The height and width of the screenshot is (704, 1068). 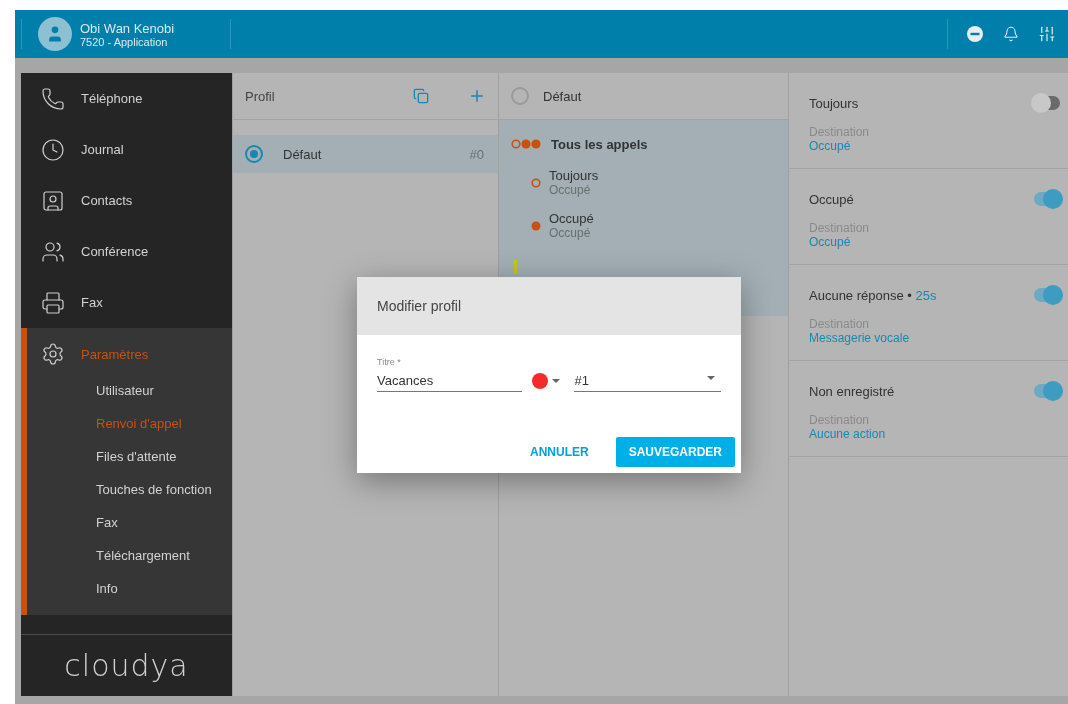 I want to click on nav-item: Conférence, so click(x=115, y=251).